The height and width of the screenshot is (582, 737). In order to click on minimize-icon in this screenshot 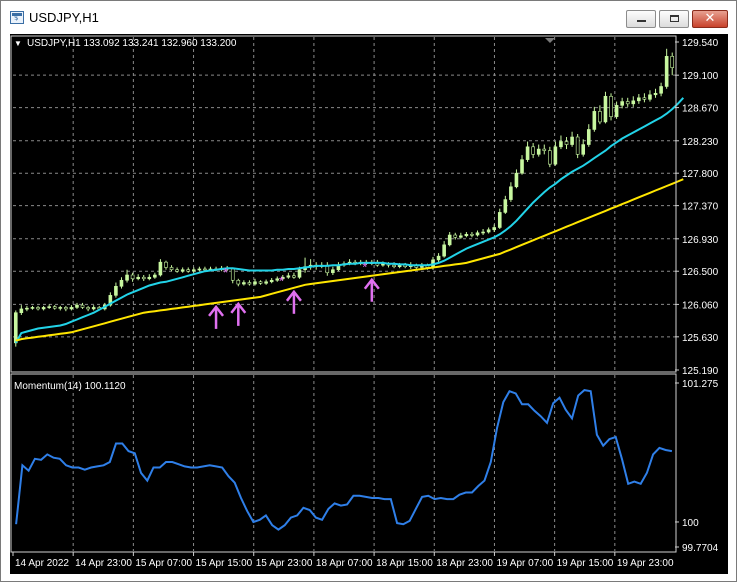, I will do `click(641, 21)`.